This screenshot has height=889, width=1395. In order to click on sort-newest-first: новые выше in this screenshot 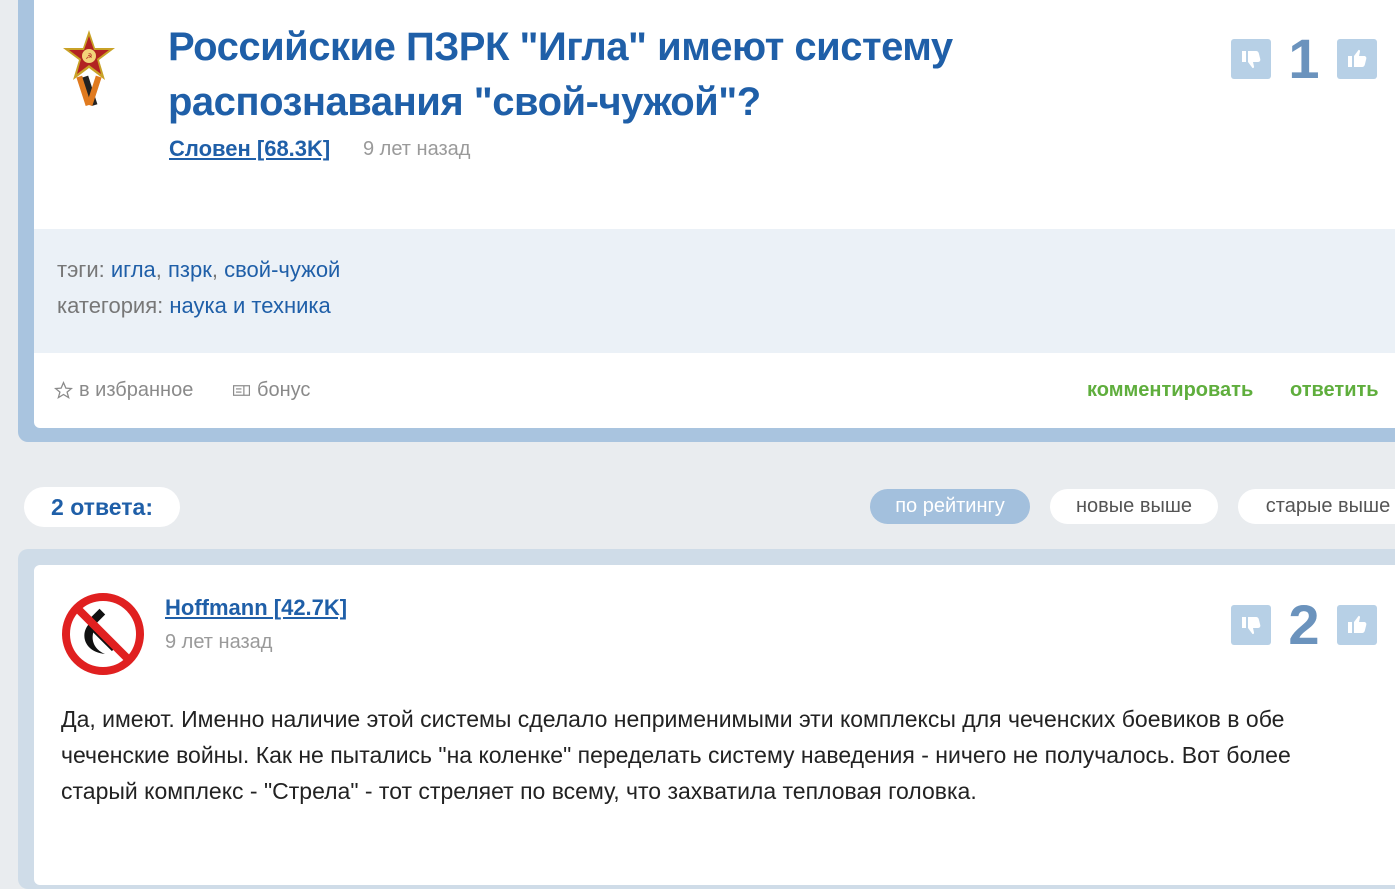, I will do `click(1134, 506)`.